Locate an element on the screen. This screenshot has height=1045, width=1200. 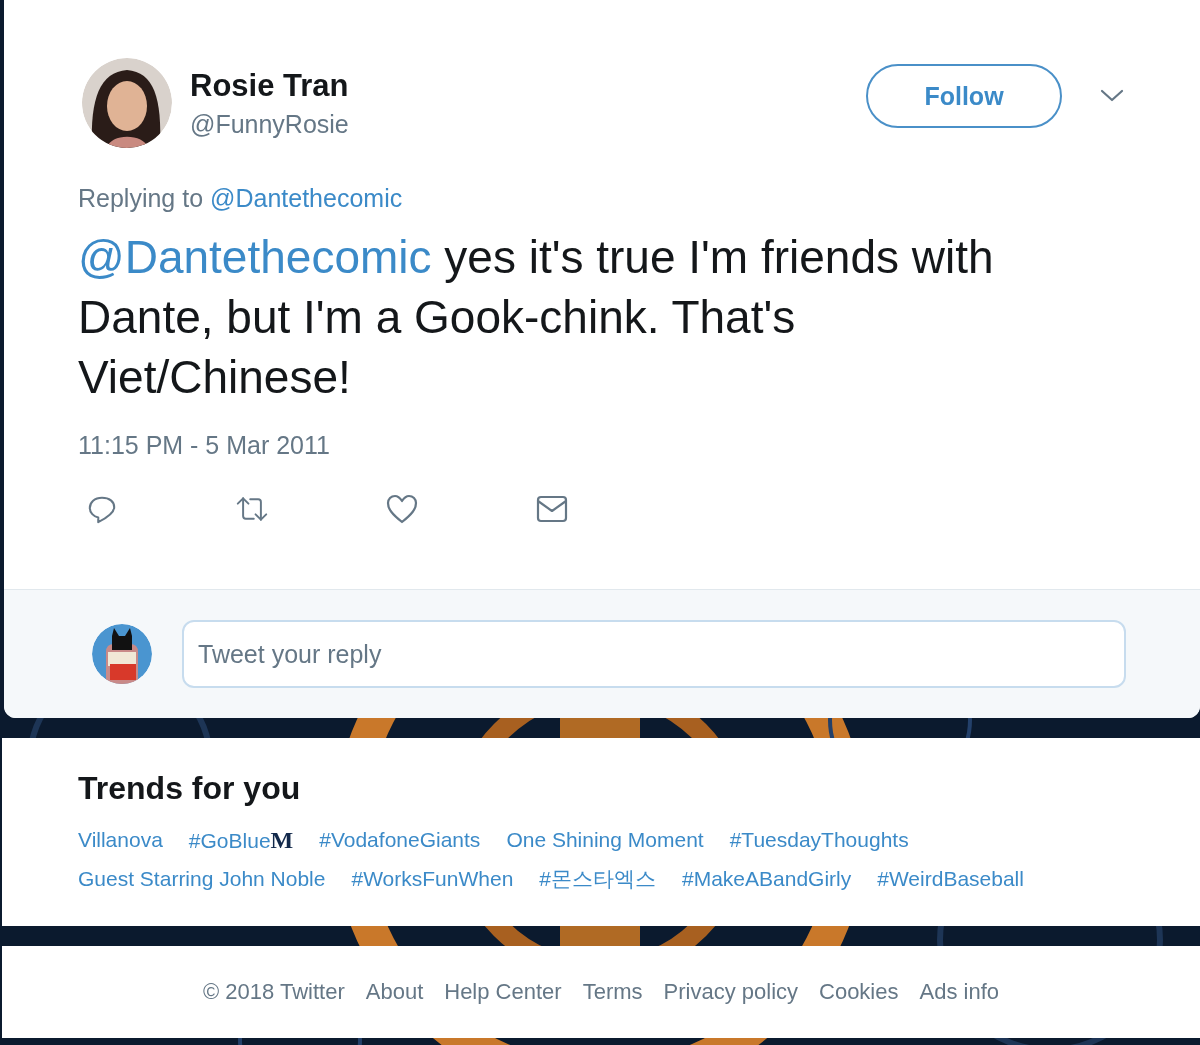
trend-link: #TuesdayThoughts is located at coordinates (819, 840).